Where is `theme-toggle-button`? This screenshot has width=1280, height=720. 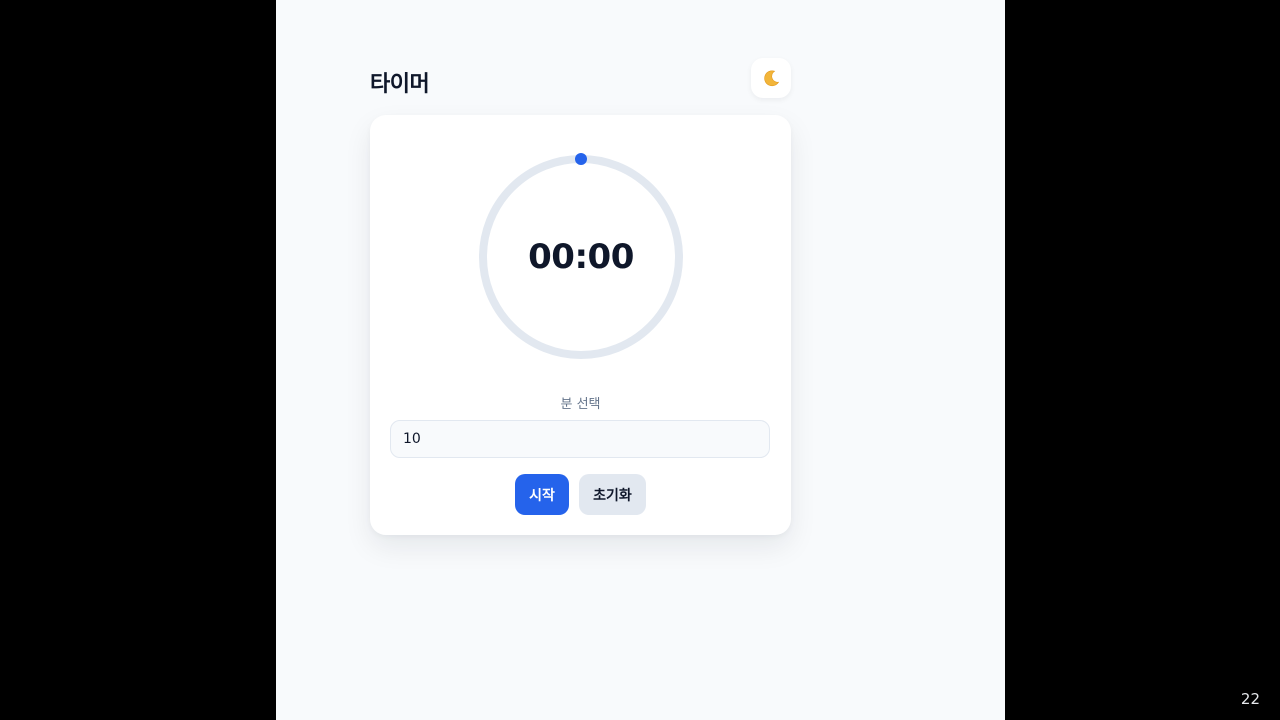
theme-toggle-button is located at coordinates (771, 78).